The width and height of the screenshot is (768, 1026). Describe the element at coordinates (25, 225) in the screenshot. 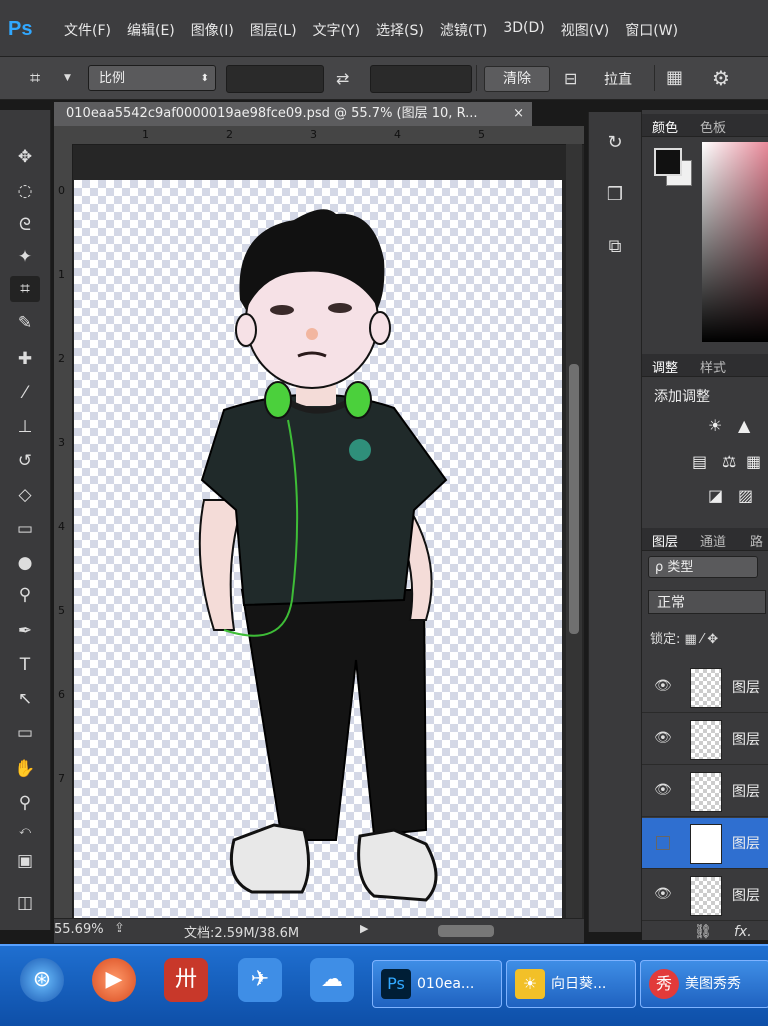

I see `lasso-tool-icon: ᘓ` at that location.